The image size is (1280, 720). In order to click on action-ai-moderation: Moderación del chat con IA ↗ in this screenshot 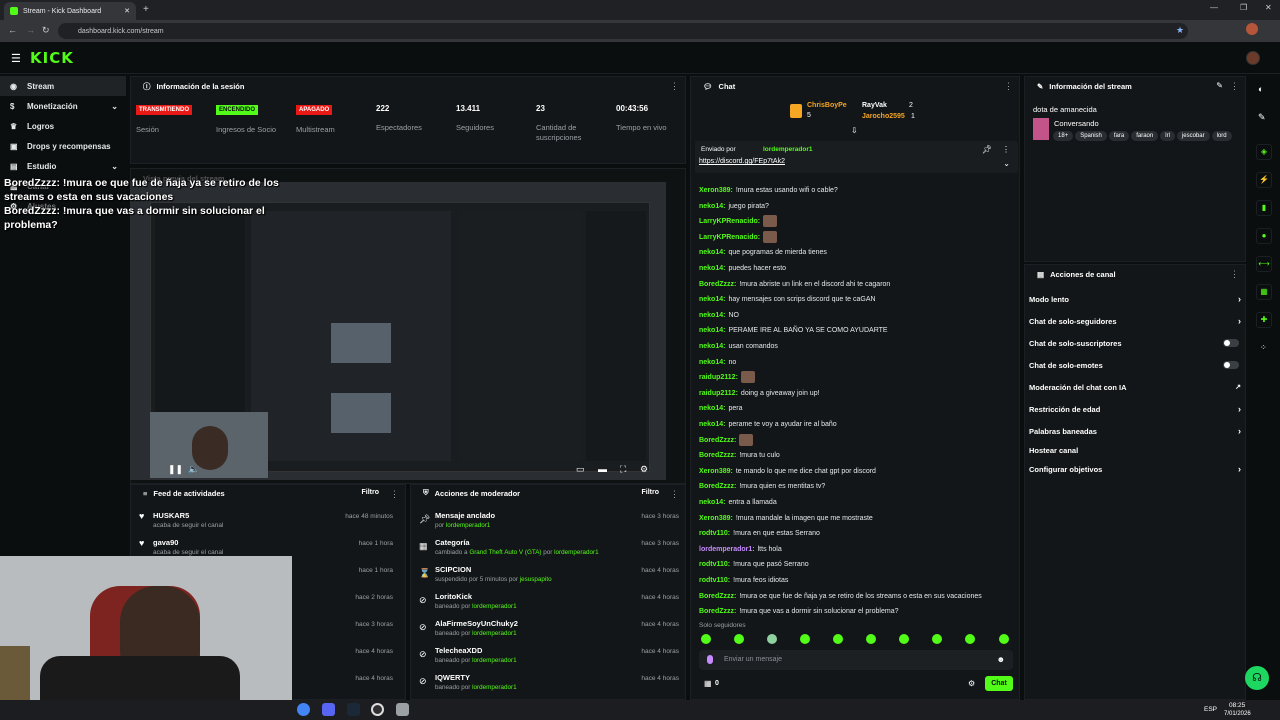, I will do `click(1135, 387)`.